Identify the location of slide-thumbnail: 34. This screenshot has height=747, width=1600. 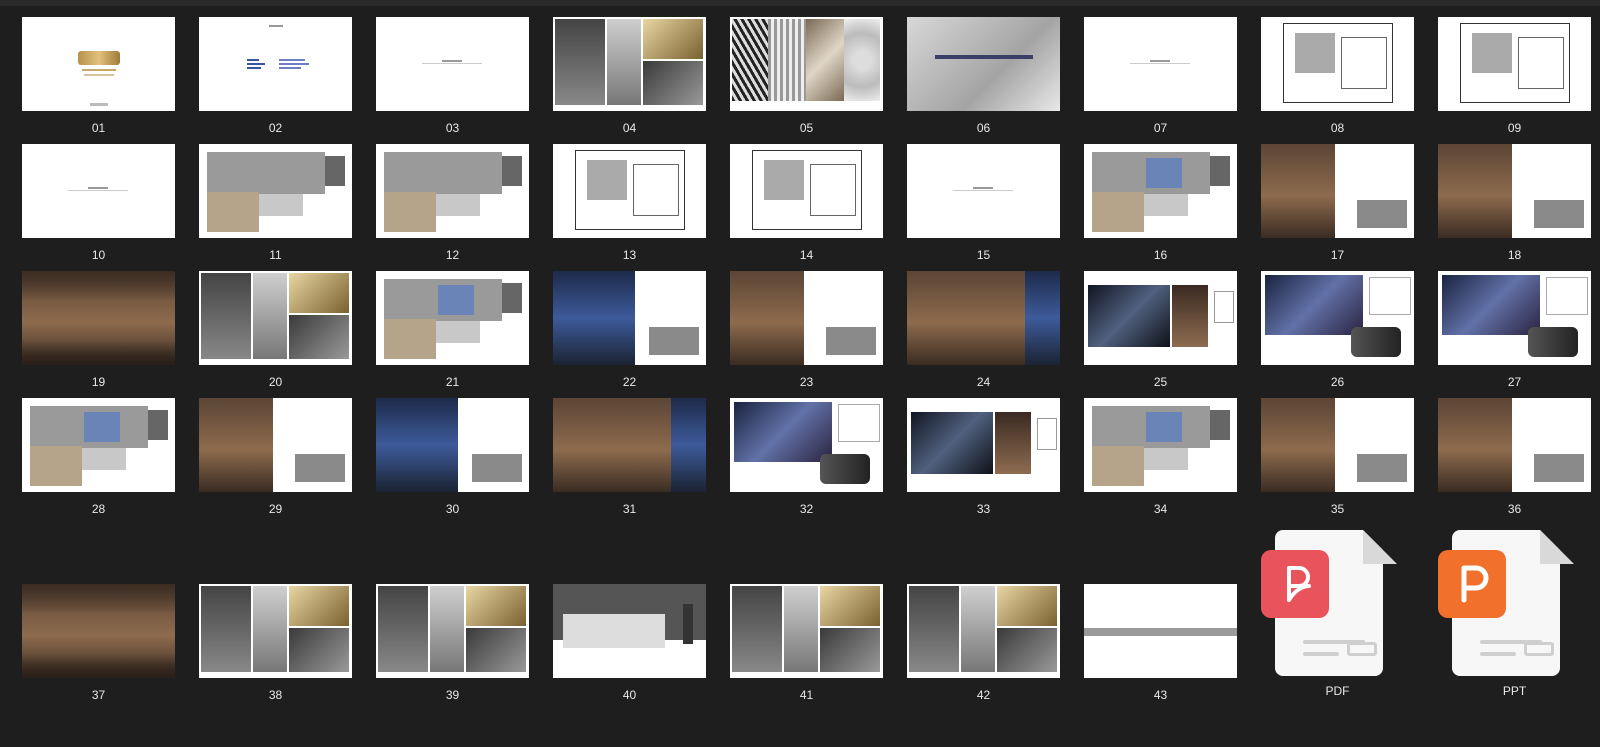
(1160, 457).